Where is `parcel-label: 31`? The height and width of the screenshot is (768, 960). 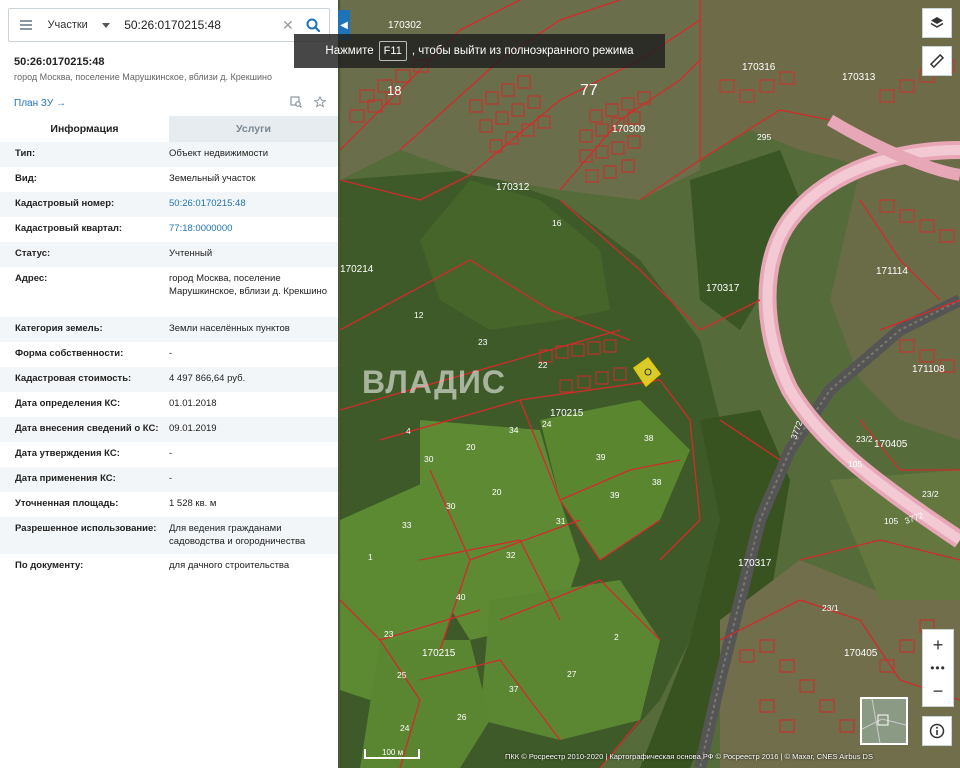
parcel-label: 31 is located at coordinates (561, 521).